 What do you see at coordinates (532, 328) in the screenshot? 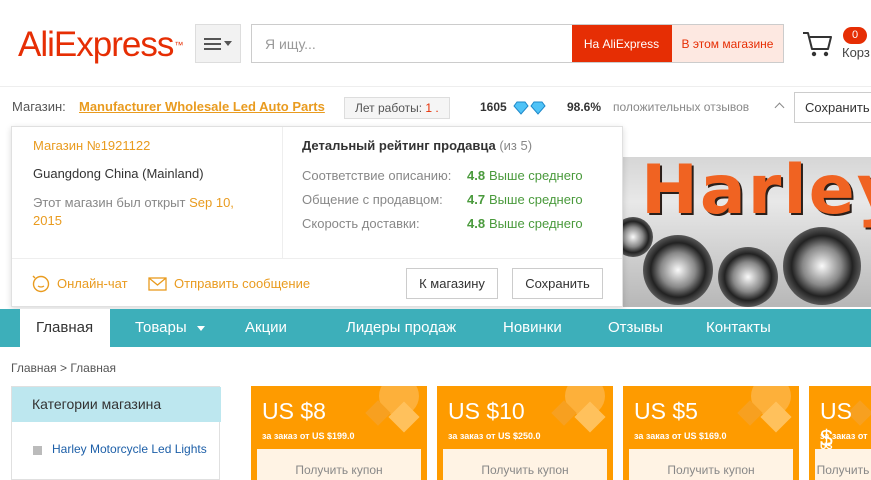
I see `nav-item-new: Новинки` at bounding box center [532, 328].